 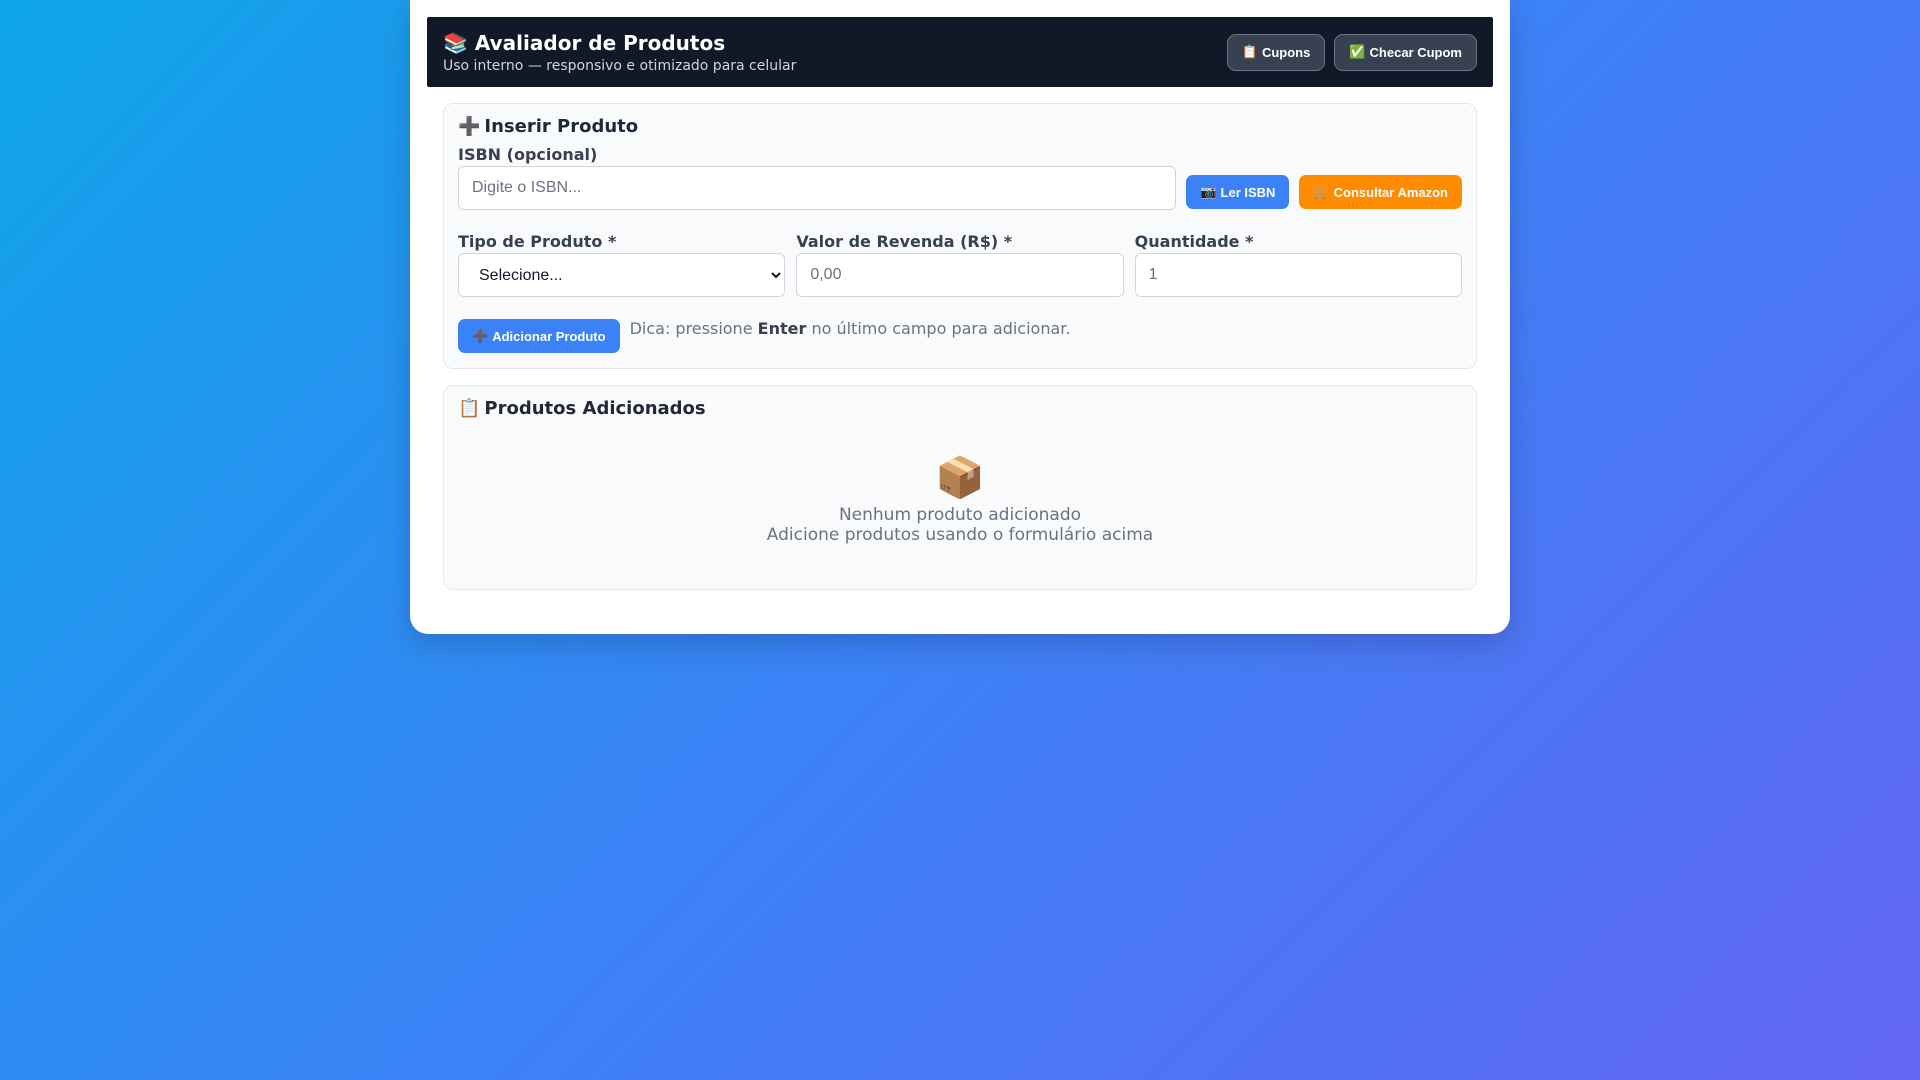 I want to click on empty-state-title: Nenhum produto adicionado, so click(x=960, y=515).